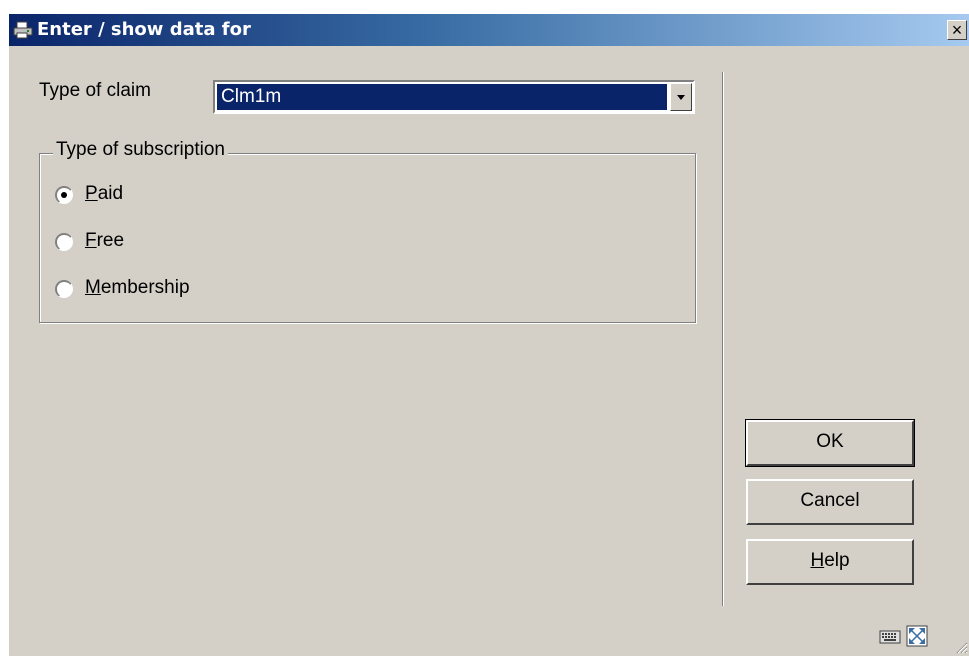  I want to click on radio-free-label: Free, so click(105, 240).